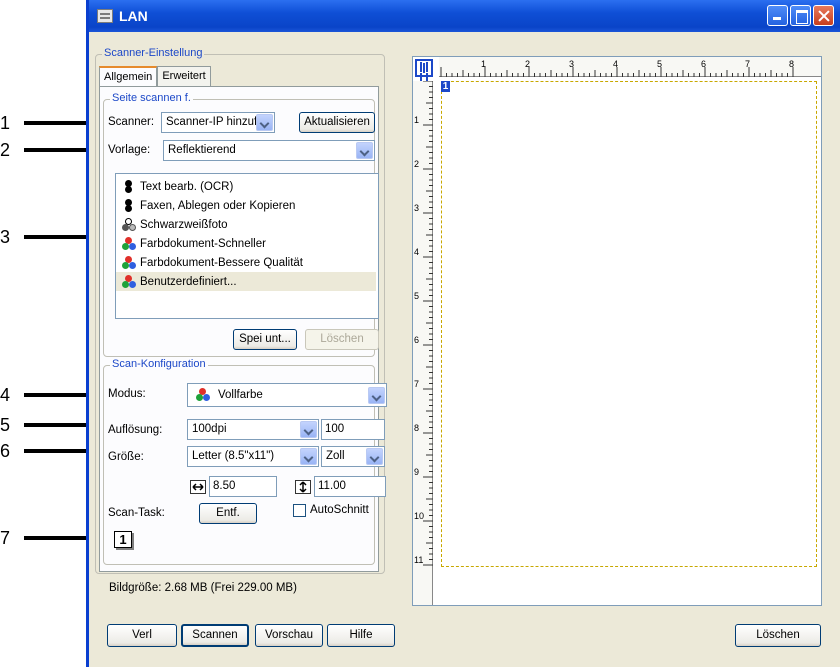  What do you see at coordinates (48, 395) in the screenshot?
I see `callout-4: 4` at bounding box center [48, 395].